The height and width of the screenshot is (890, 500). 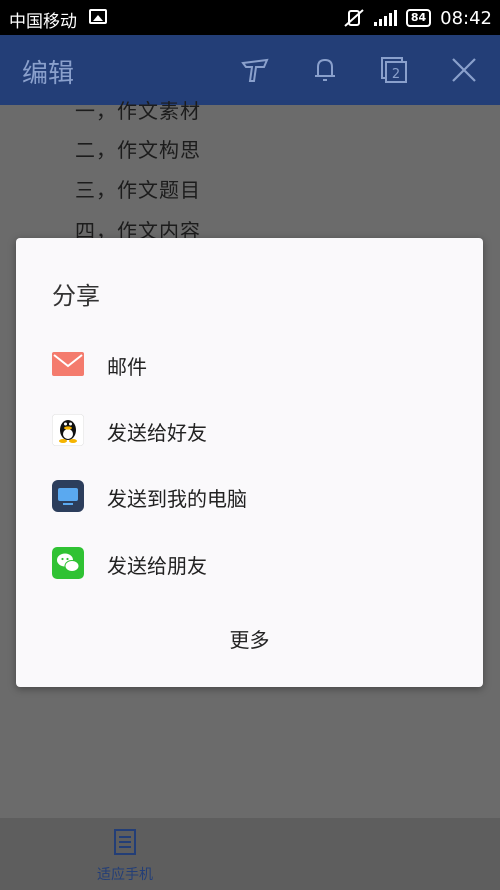 I want to click on signal-icon, so click(x=385, y=18).